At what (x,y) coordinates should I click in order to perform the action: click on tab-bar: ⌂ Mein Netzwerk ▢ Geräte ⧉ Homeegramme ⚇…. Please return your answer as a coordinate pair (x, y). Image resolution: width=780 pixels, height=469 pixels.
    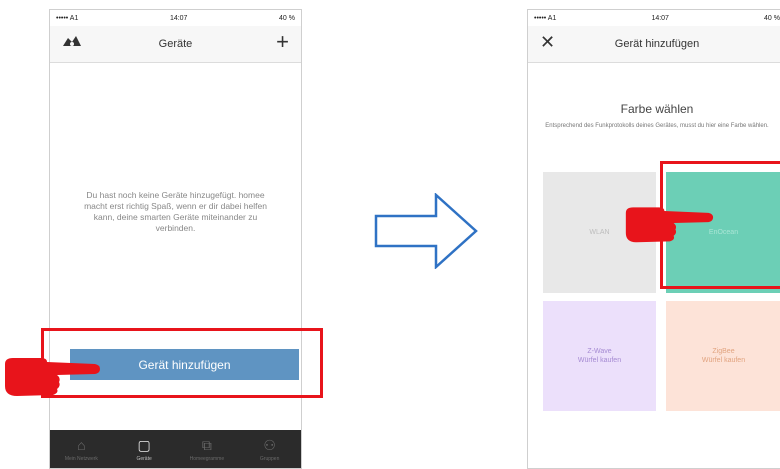
    Looking at the image, I should click on (175, 449).